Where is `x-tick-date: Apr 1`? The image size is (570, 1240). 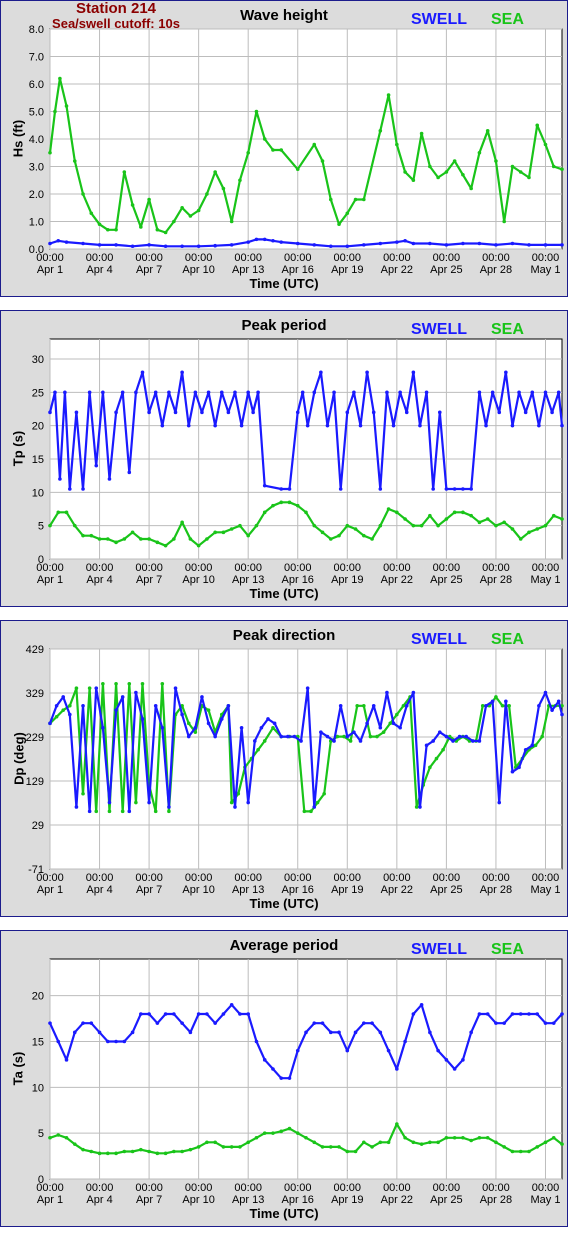
x-tick-date: Apr 1 is located at coordinates (50, 270).